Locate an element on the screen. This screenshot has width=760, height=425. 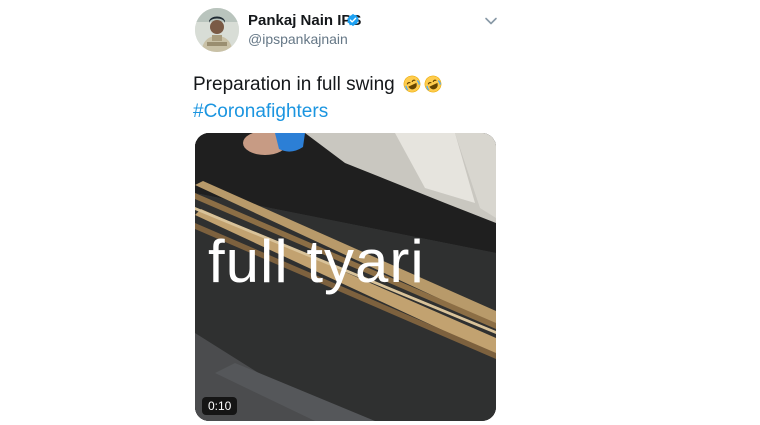
author-name: Pankaj Nain IPS is located at coordinates (304, 20).